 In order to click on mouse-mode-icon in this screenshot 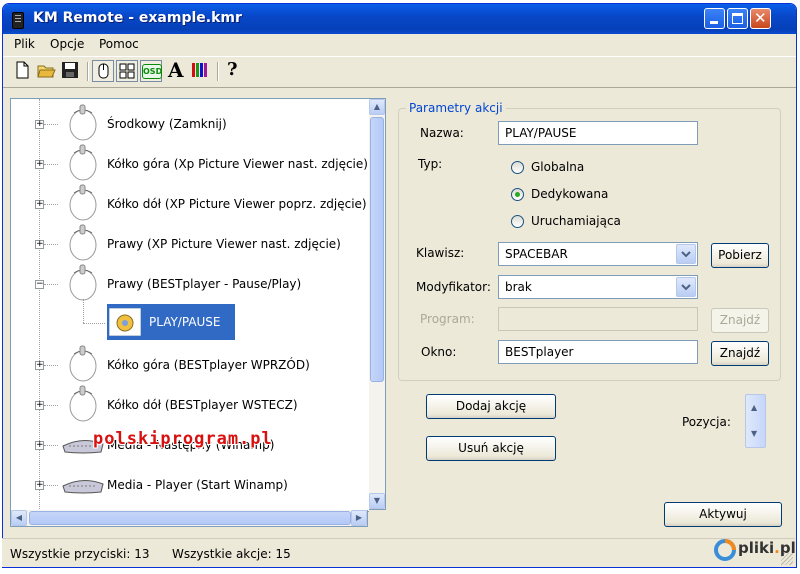, I will do `click(103, 71)`.